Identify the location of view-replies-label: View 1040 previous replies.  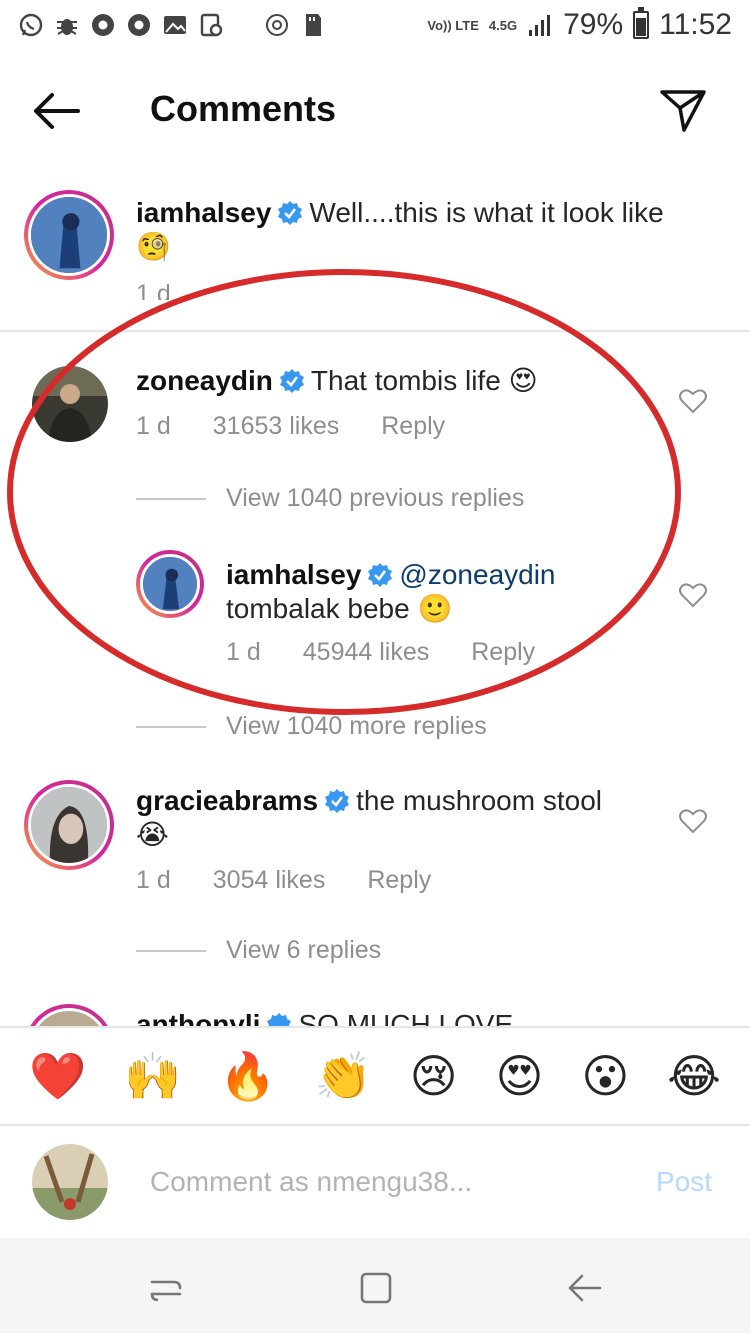
(375, 498).